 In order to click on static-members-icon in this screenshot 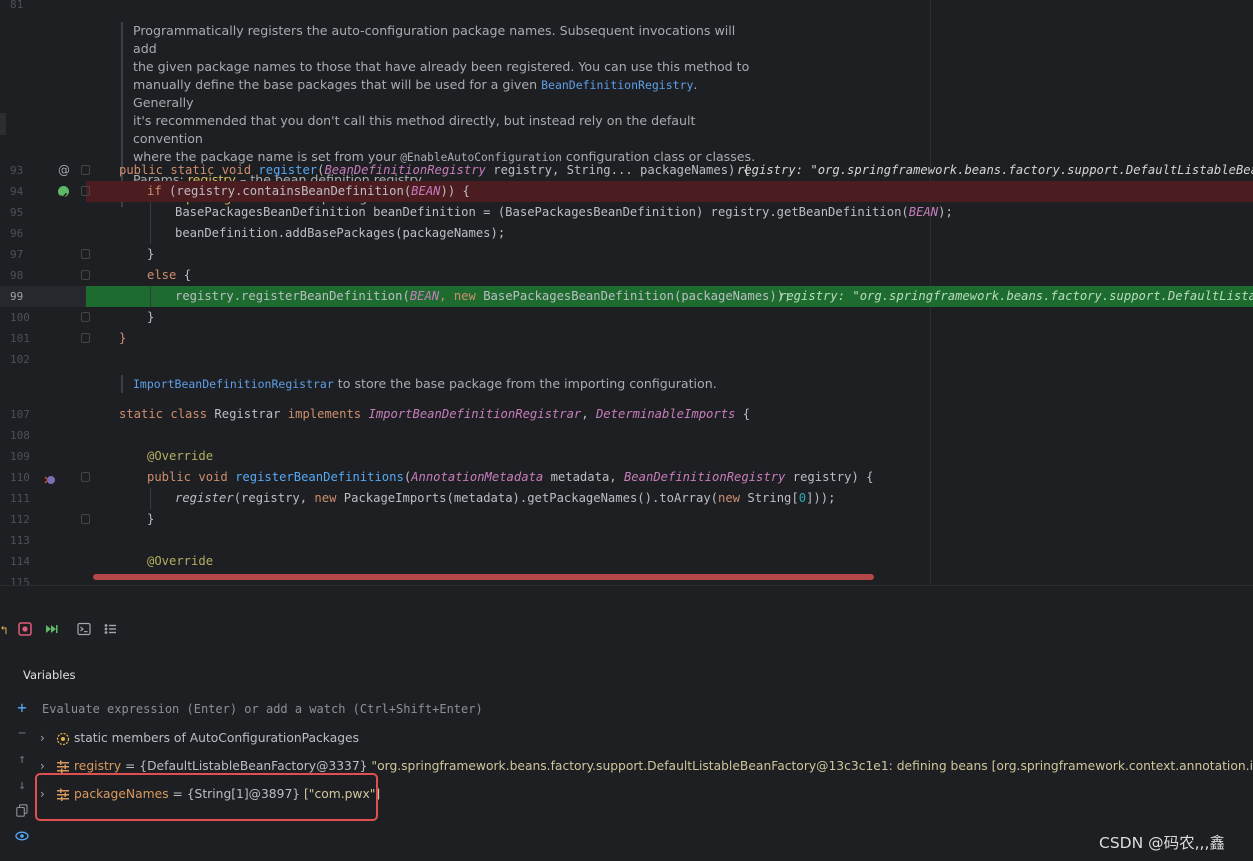, I will do `click(63, 738)`.